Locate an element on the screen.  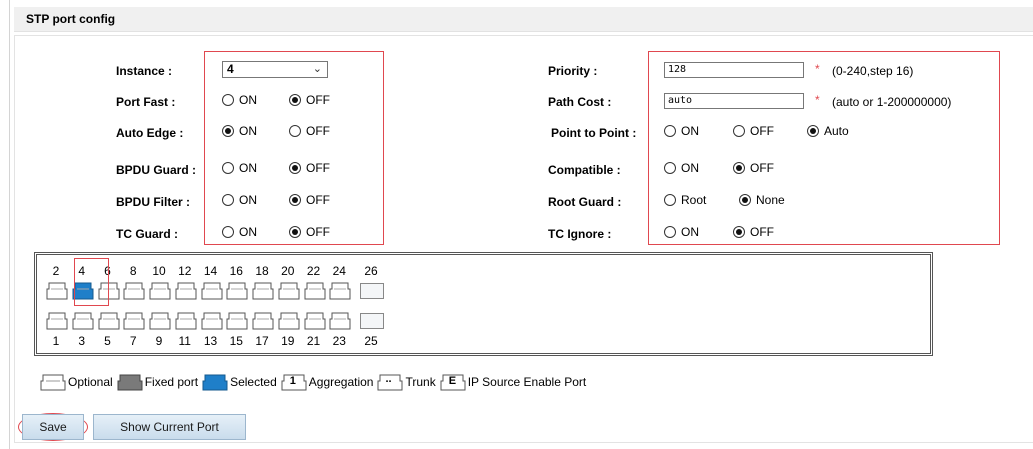
auto-edge-label: Auto Edge : is located at coordinates (150, 133).